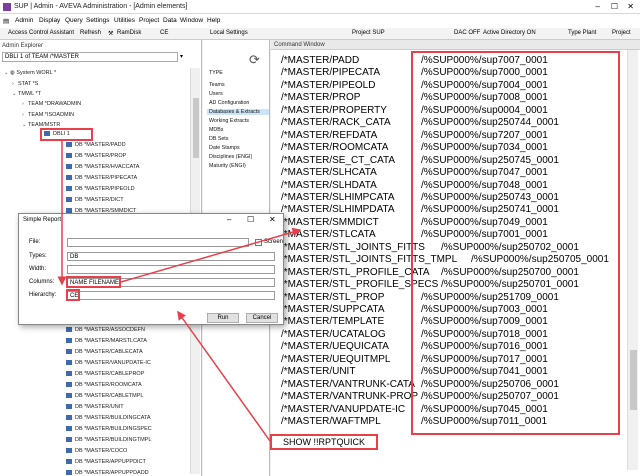  I want to click on arrow-show-to-run, so click(224, 376).